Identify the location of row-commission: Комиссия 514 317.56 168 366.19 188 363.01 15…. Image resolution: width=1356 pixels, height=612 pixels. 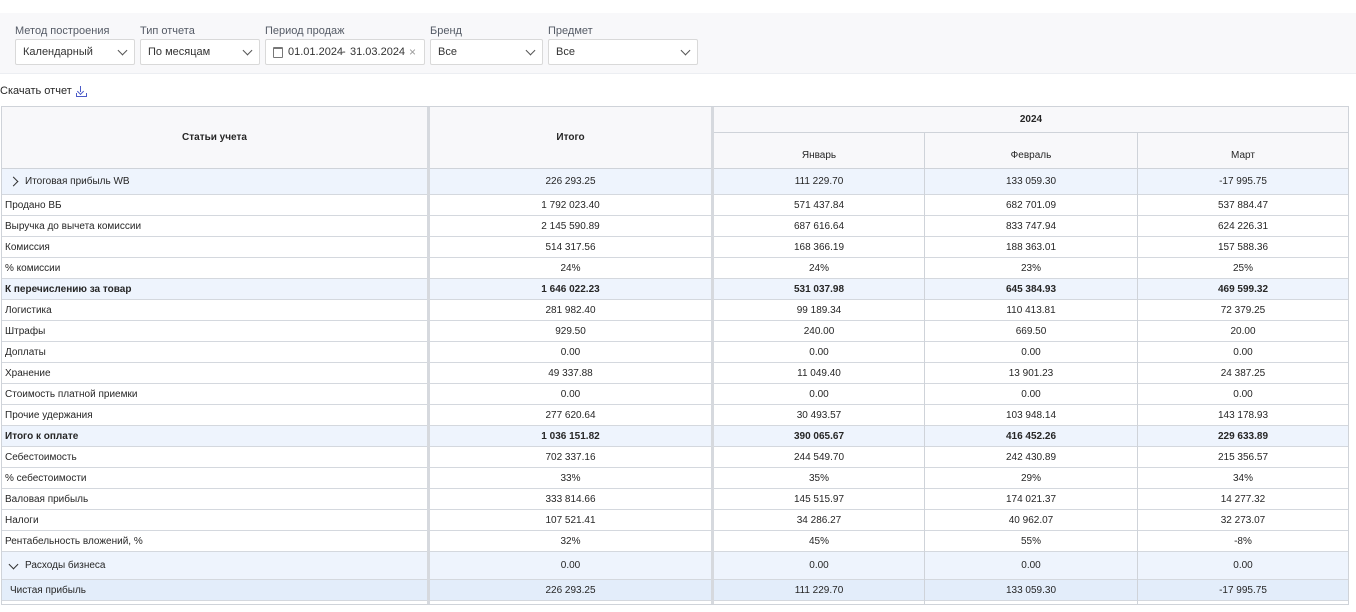
(675, 247).